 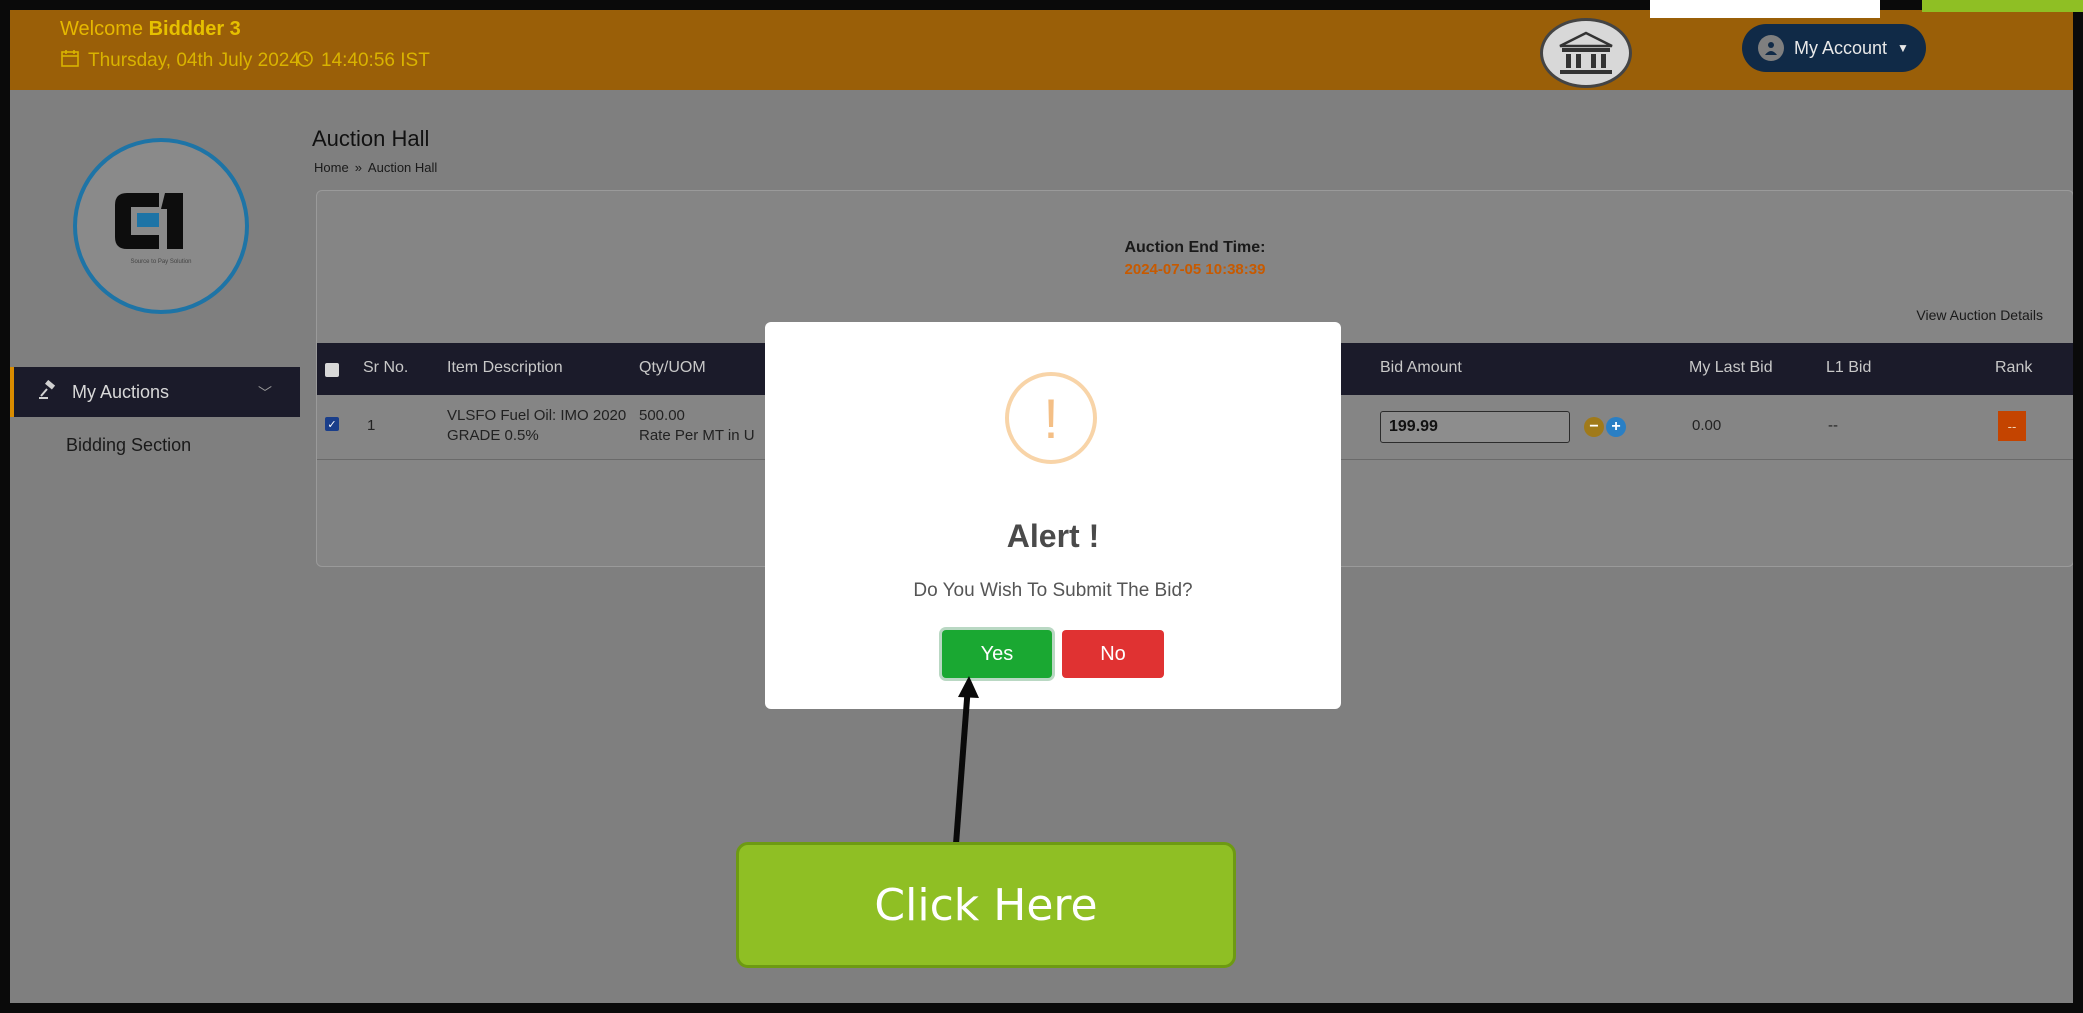 What do you see at coordinates (1707, 425) in the screenshot?
I see `row-my-last-bid: 0.00` at bounding box center [1707, 425].